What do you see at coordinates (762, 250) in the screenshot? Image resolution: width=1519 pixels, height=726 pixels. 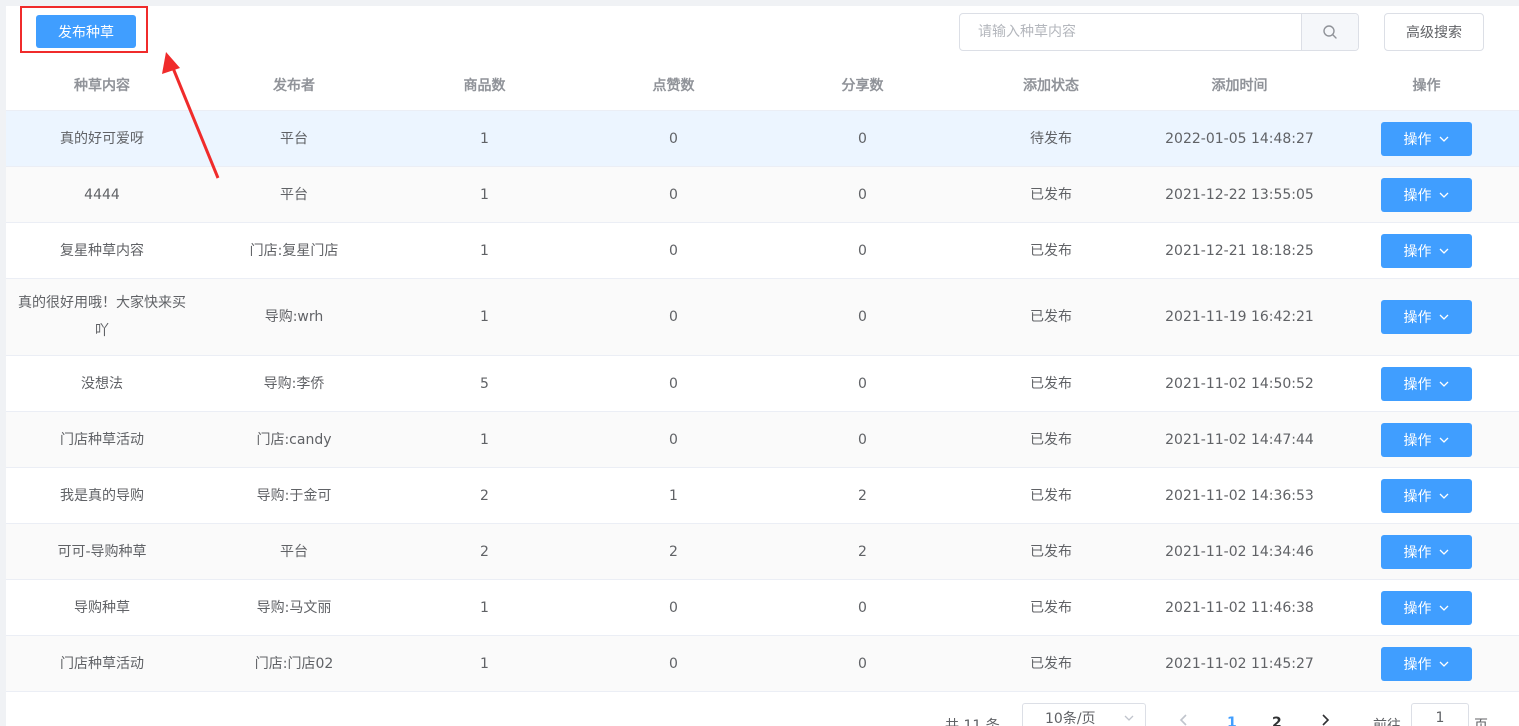 I see `table-row: 复星种草内容 门店:复星门店 1 0 0 已发布 2021-12-21 18:18:25 操作` at bounding box center [762, 250].